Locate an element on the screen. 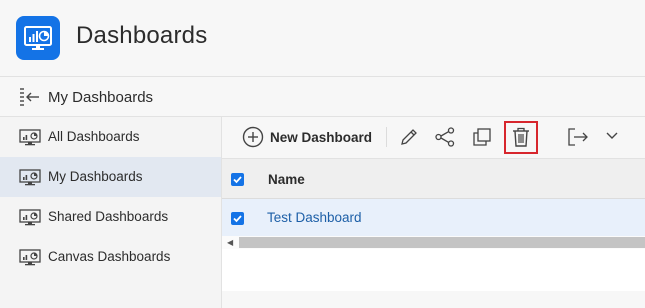  delete-trash-icon is located at coordinates (521, 137).